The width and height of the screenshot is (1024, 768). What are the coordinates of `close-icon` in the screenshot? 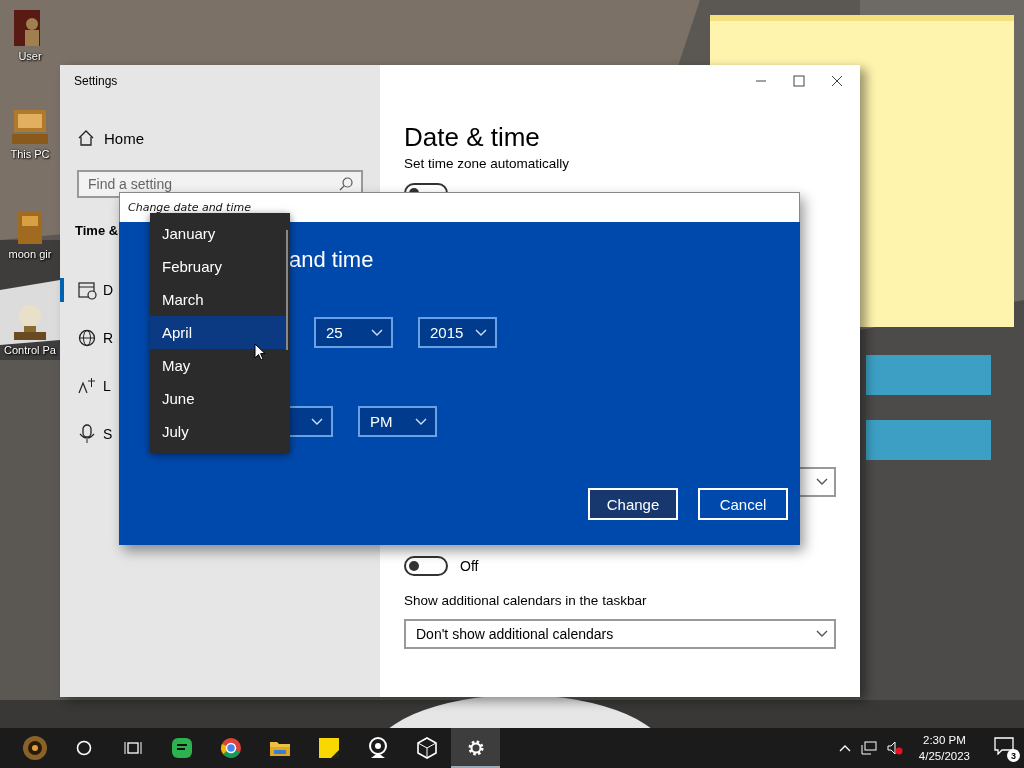 It's located at (837, 81).